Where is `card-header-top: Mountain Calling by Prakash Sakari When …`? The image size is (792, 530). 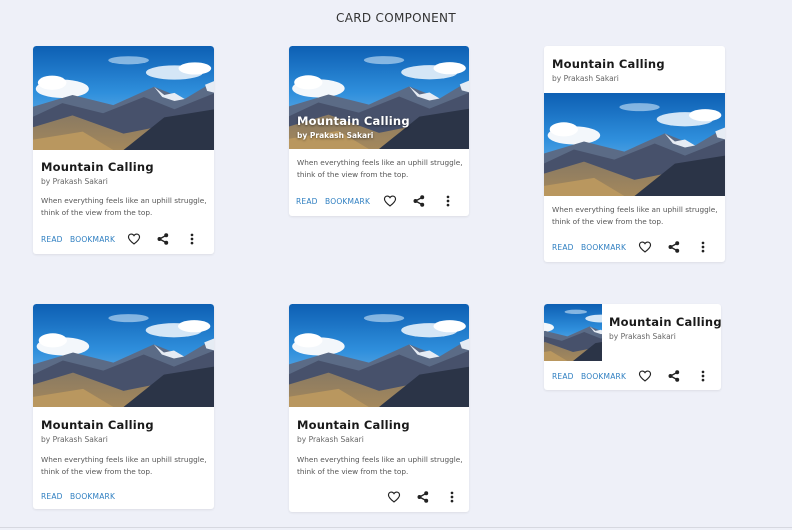 card-header-top: Mountain Calling by Prakash Sakari When … is located at coordinates (634, 154).